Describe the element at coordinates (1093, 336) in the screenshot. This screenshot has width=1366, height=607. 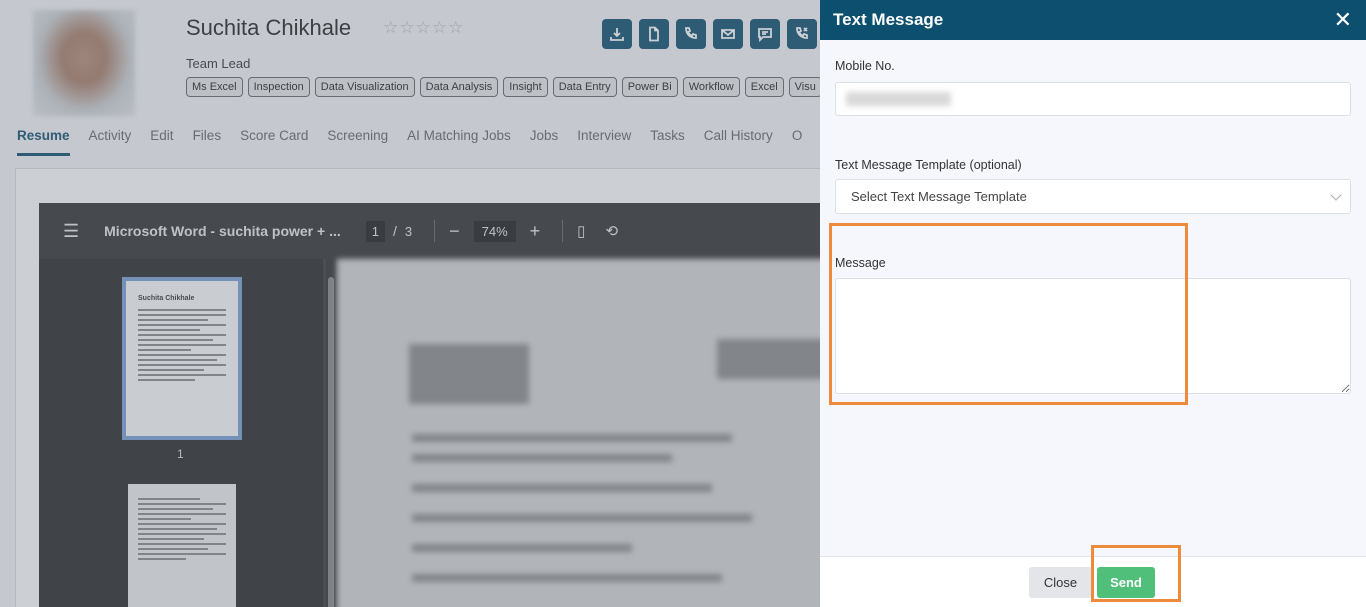
I see `message-textarea` at that location.